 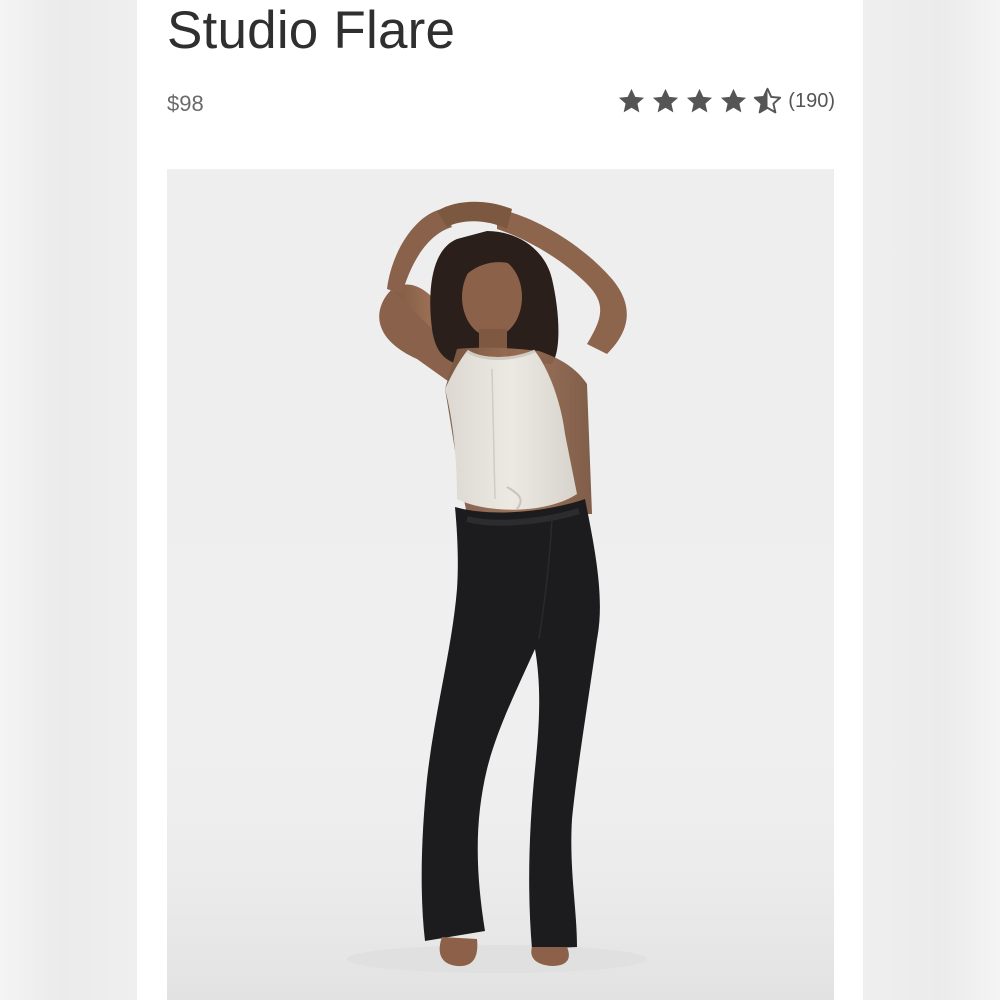 I want to click on star-rating, so click(x=699, y=101).